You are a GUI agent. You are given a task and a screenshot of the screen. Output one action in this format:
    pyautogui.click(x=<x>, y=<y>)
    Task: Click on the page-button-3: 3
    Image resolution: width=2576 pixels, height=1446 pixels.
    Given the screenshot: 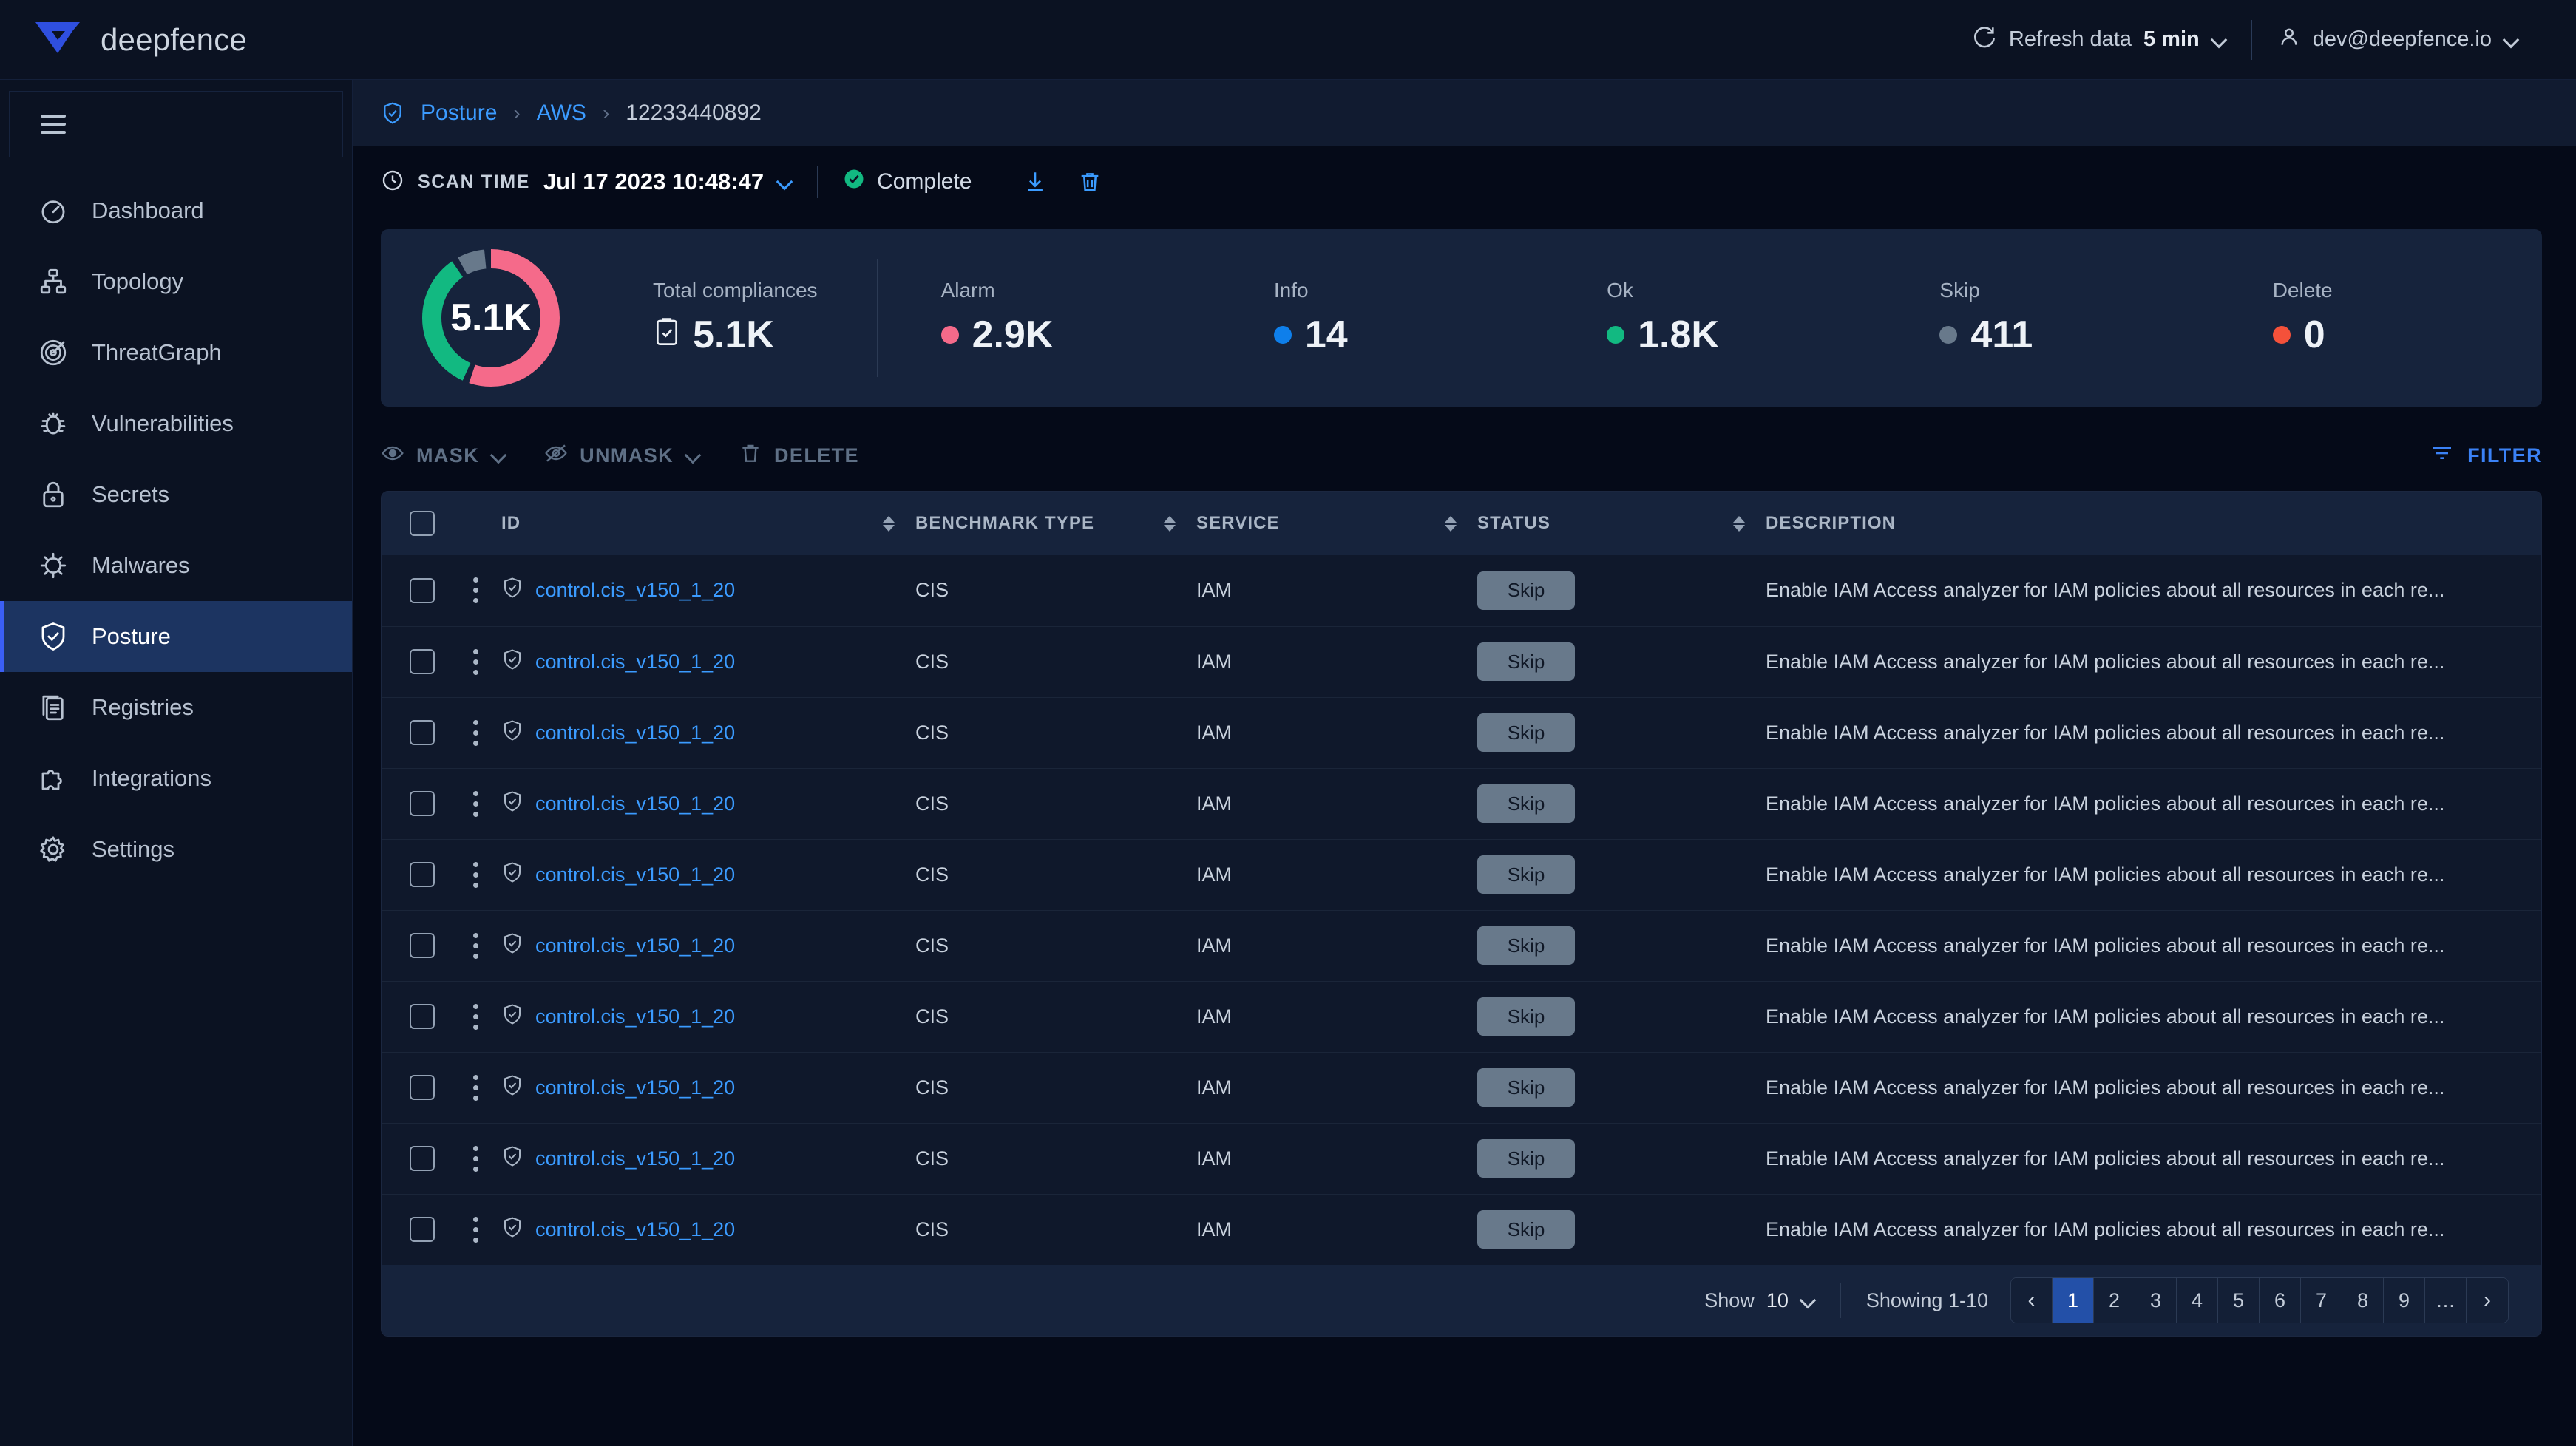 What is the action you would take?
    pyautogui.click(x=2156, y=1300)
    